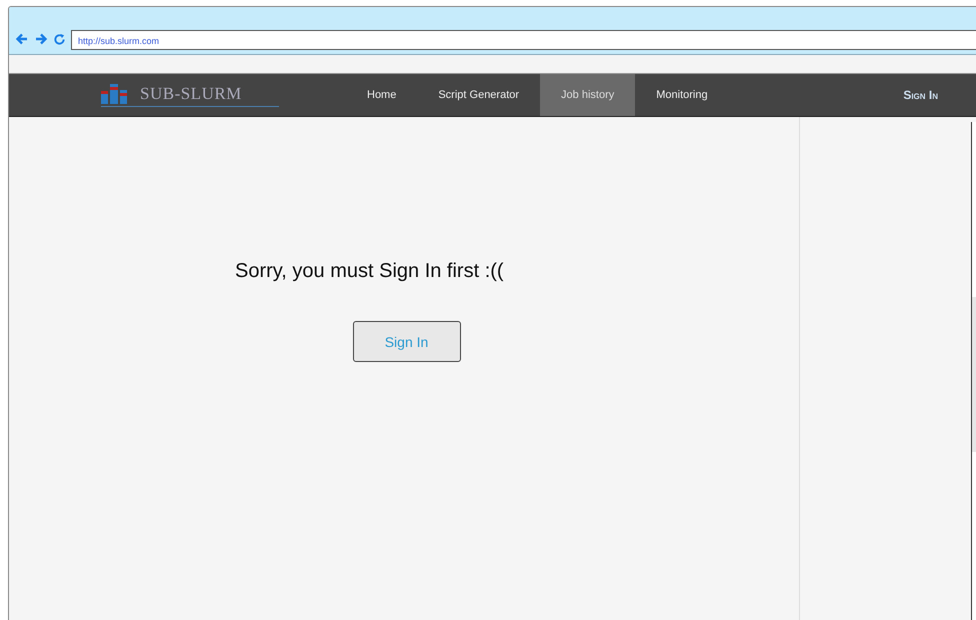 The image size is (976, 620). Describe the element at coordinates (191, 94) in the screenshot. I see `logo-text: SUB-SLURM` at that location.